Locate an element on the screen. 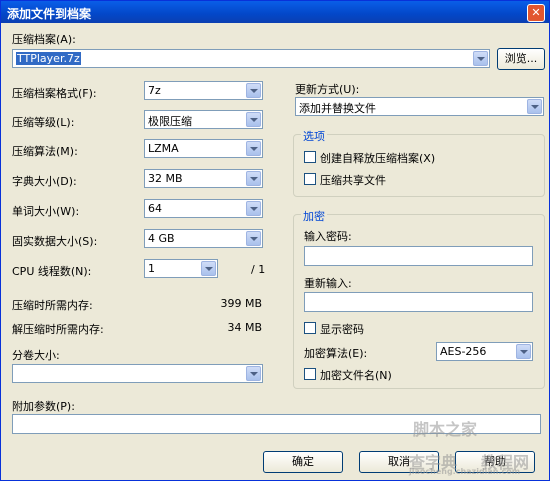 Image resolution: width=550 pixels, height=481 pixels. password-label: 输入密码: is located at coordinates (328, 236).